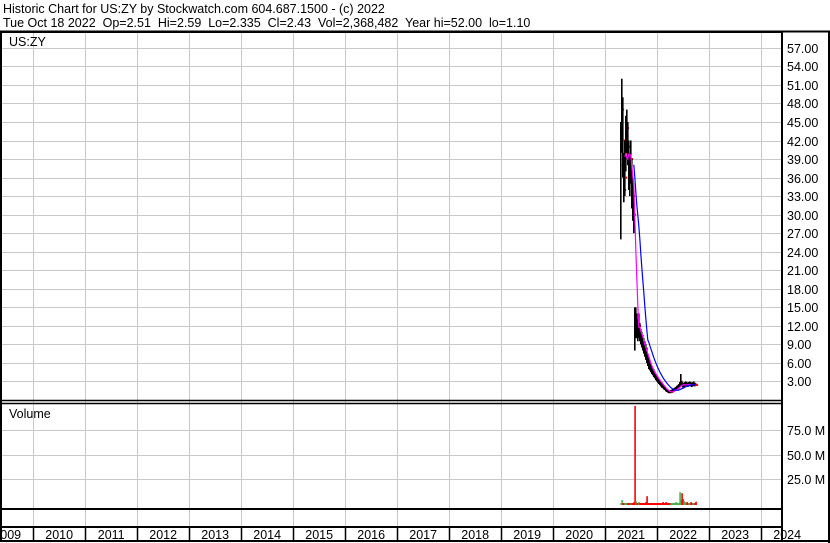 The image size is (830, 543). I want to click on price-marks, so click(659, 291).